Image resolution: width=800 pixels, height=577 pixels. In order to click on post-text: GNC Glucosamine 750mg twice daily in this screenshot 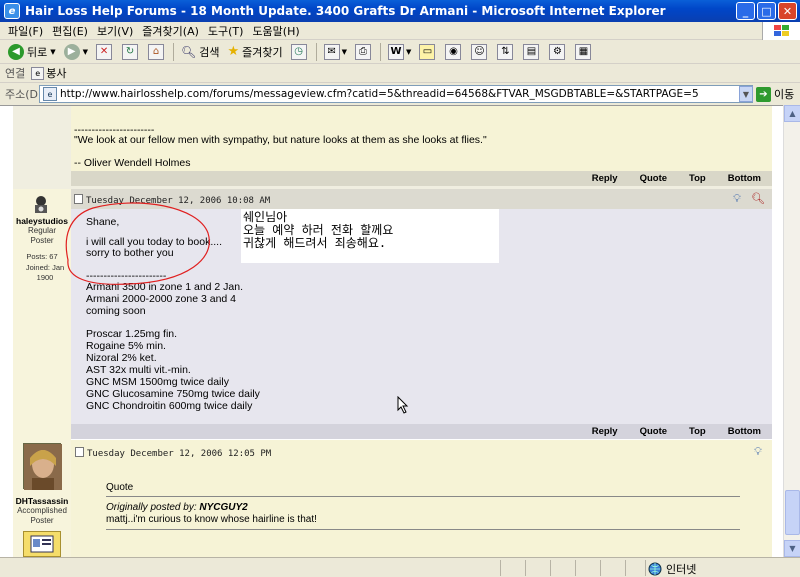, I will do `click(173, 394)`.